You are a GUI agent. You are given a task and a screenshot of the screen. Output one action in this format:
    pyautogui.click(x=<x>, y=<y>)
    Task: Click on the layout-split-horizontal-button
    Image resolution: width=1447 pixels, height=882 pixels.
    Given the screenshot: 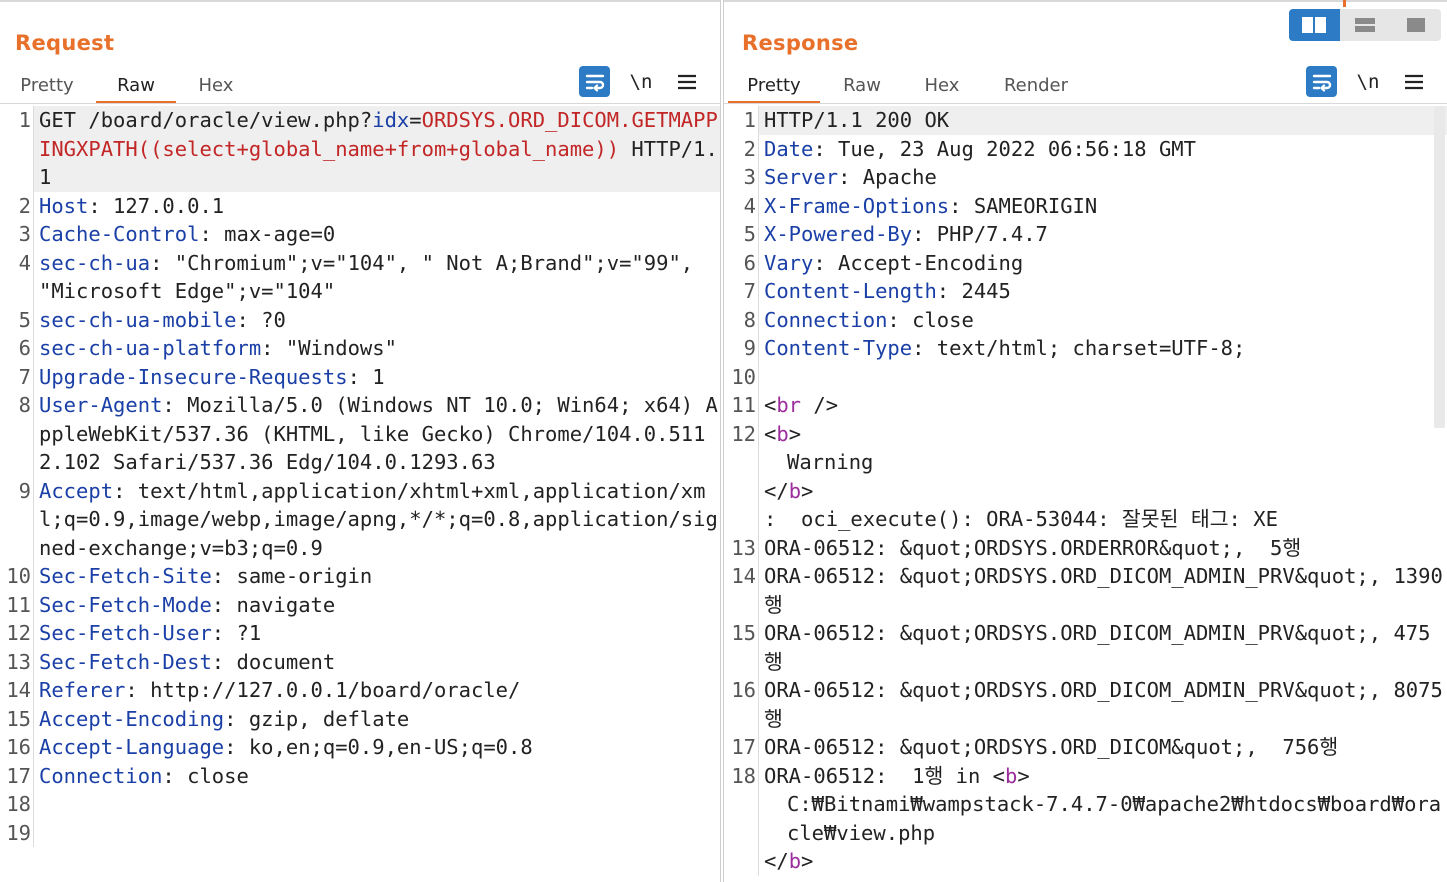 What is the action you would take?
    pyautogui.click(x=1314, y=25)
    